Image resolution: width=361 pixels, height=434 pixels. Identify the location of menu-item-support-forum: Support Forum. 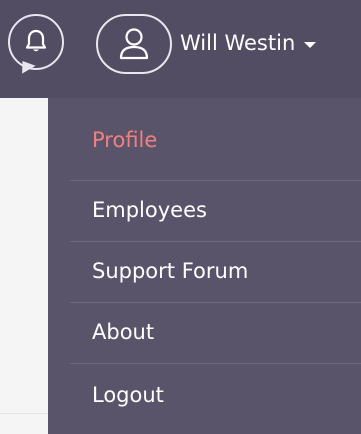
(215, 271).